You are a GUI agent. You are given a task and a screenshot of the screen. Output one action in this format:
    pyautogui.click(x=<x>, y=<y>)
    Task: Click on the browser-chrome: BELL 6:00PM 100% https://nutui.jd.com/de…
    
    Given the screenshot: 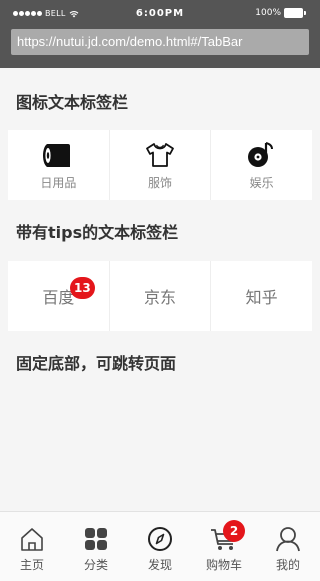 What is the action you would take?
    pyautogui.click(x=160, y=34)
    